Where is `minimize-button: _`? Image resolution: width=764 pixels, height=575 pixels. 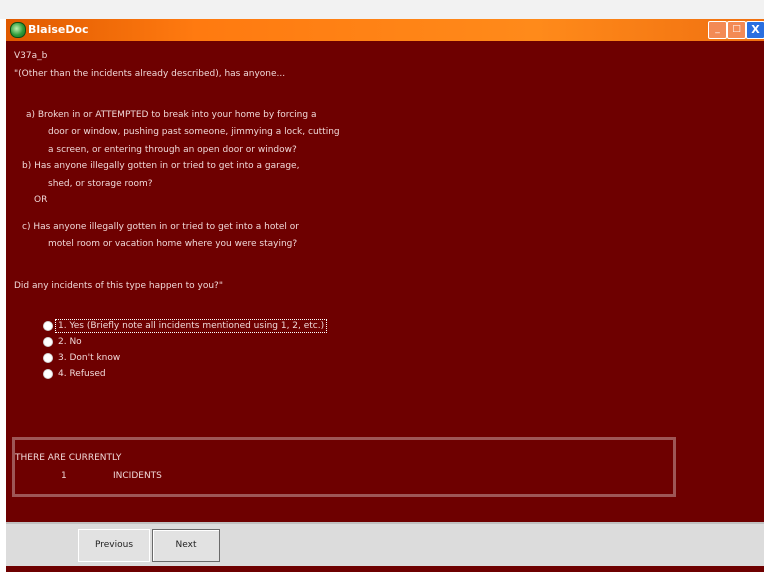 minimize-button: _ is located at coordinates (717, 30).